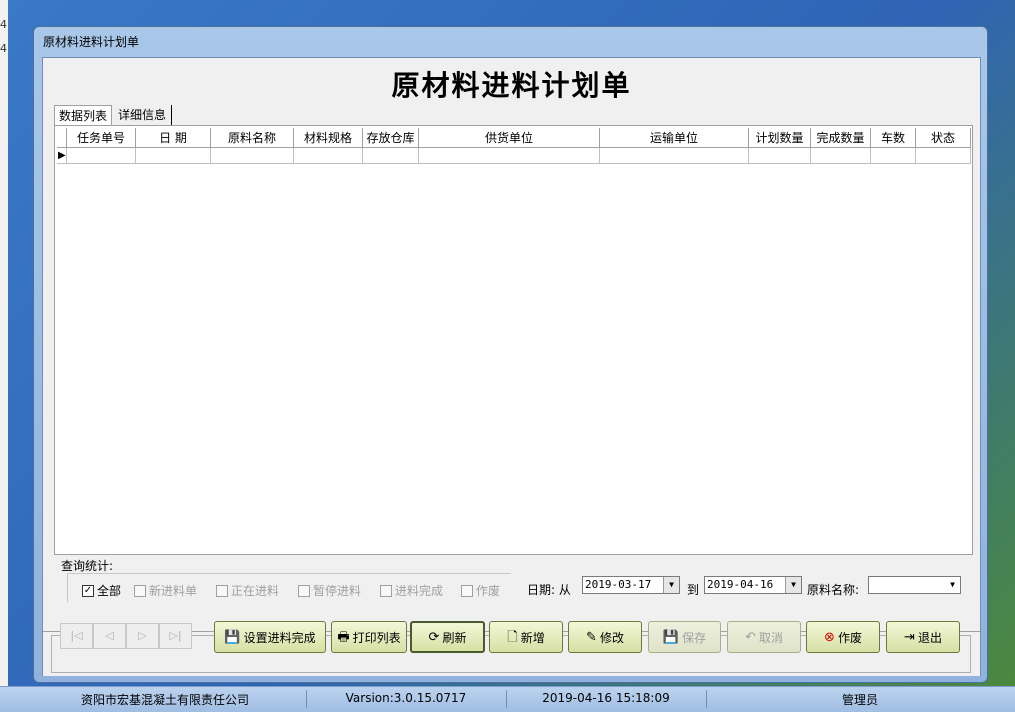 This screenshot has width=1015, height=712. Describe the element at coordinates (512, 637) in the screenshot. I see `new-document-icon: 🗋` at that location.